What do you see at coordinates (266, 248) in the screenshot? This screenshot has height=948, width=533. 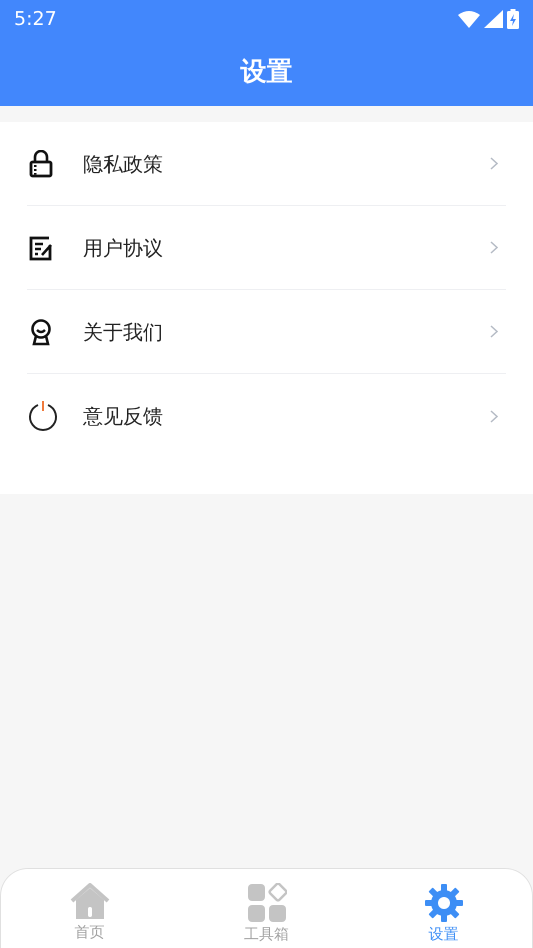 I see `menu-item: 用户协议` at bounding box center [266, 248].